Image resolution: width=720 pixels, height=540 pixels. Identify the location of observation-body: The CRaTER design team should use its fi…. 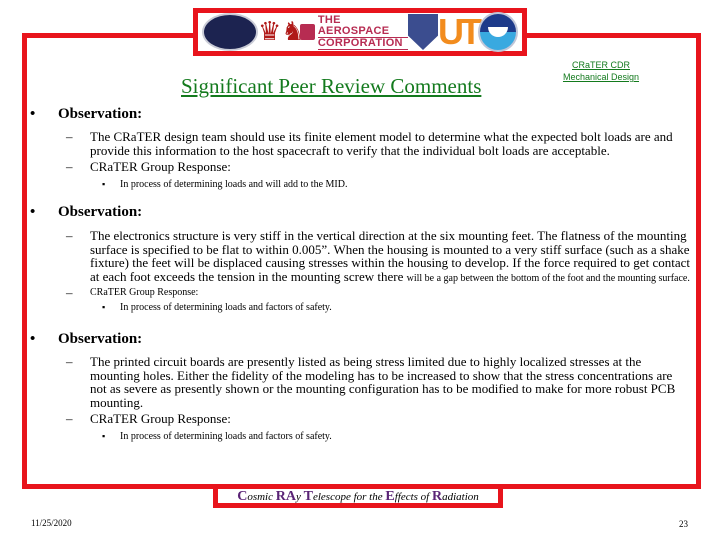
(381, 143).